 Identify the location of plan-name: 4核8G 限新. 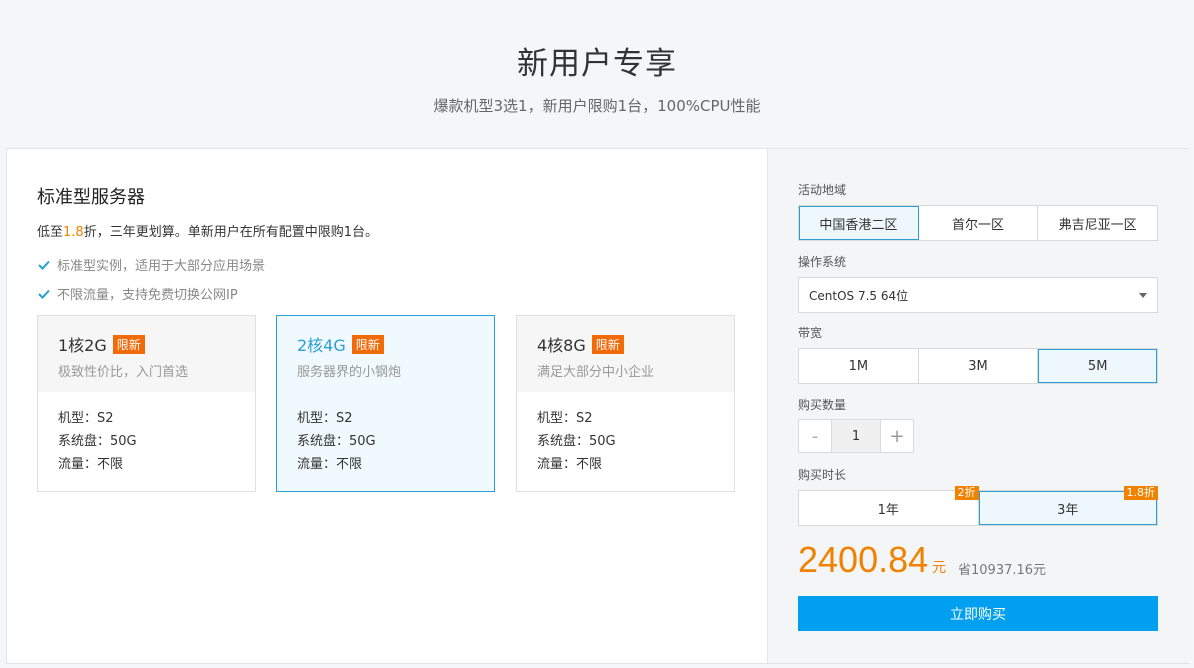
(580, 344).